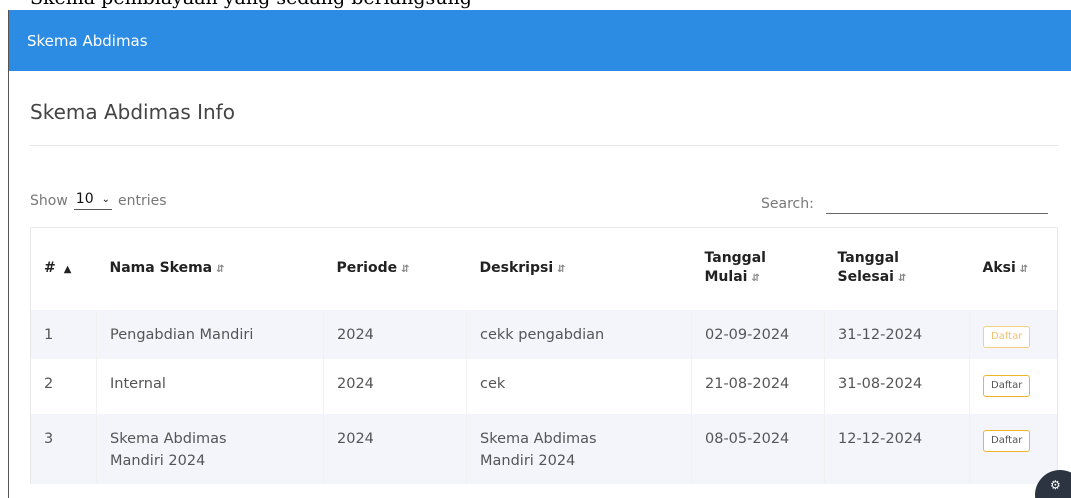  I want to click on cell-no: 3, so click(63, 448).